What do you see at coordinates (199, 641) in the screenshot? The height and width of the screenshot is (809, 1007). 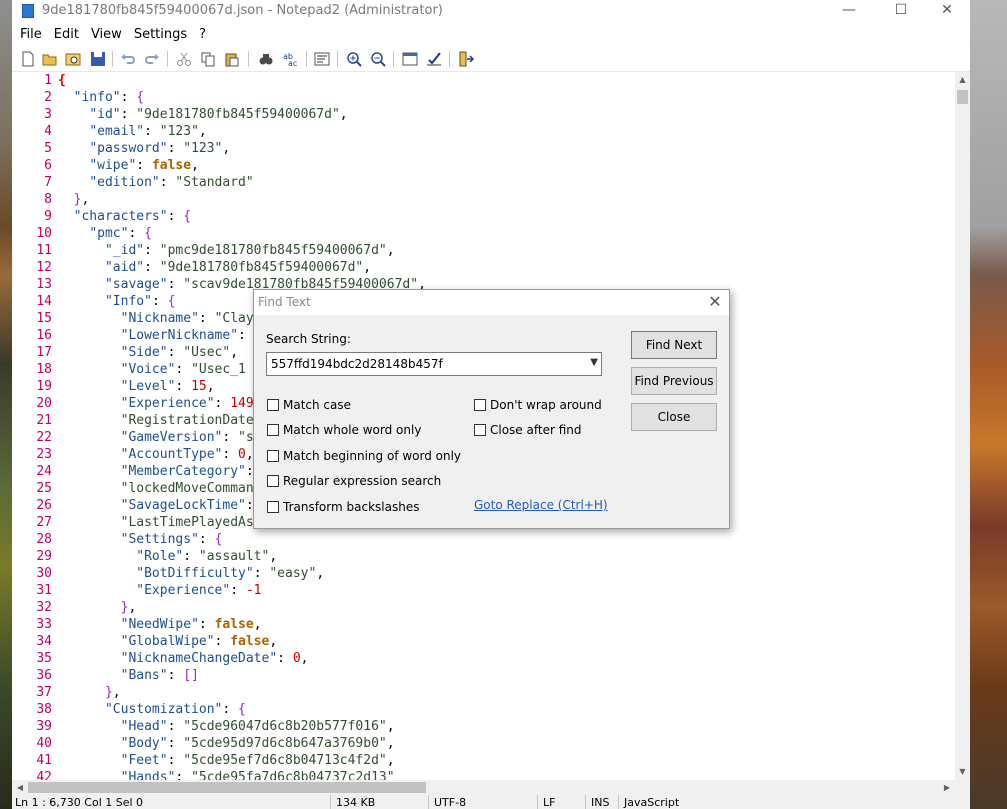 I see `code-text: "GlobalWipe": false,` at bounding box center [199, 641].